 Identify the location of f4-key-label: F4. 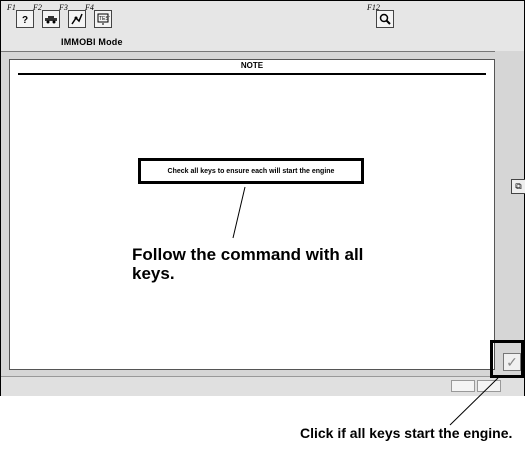
(89, 7).